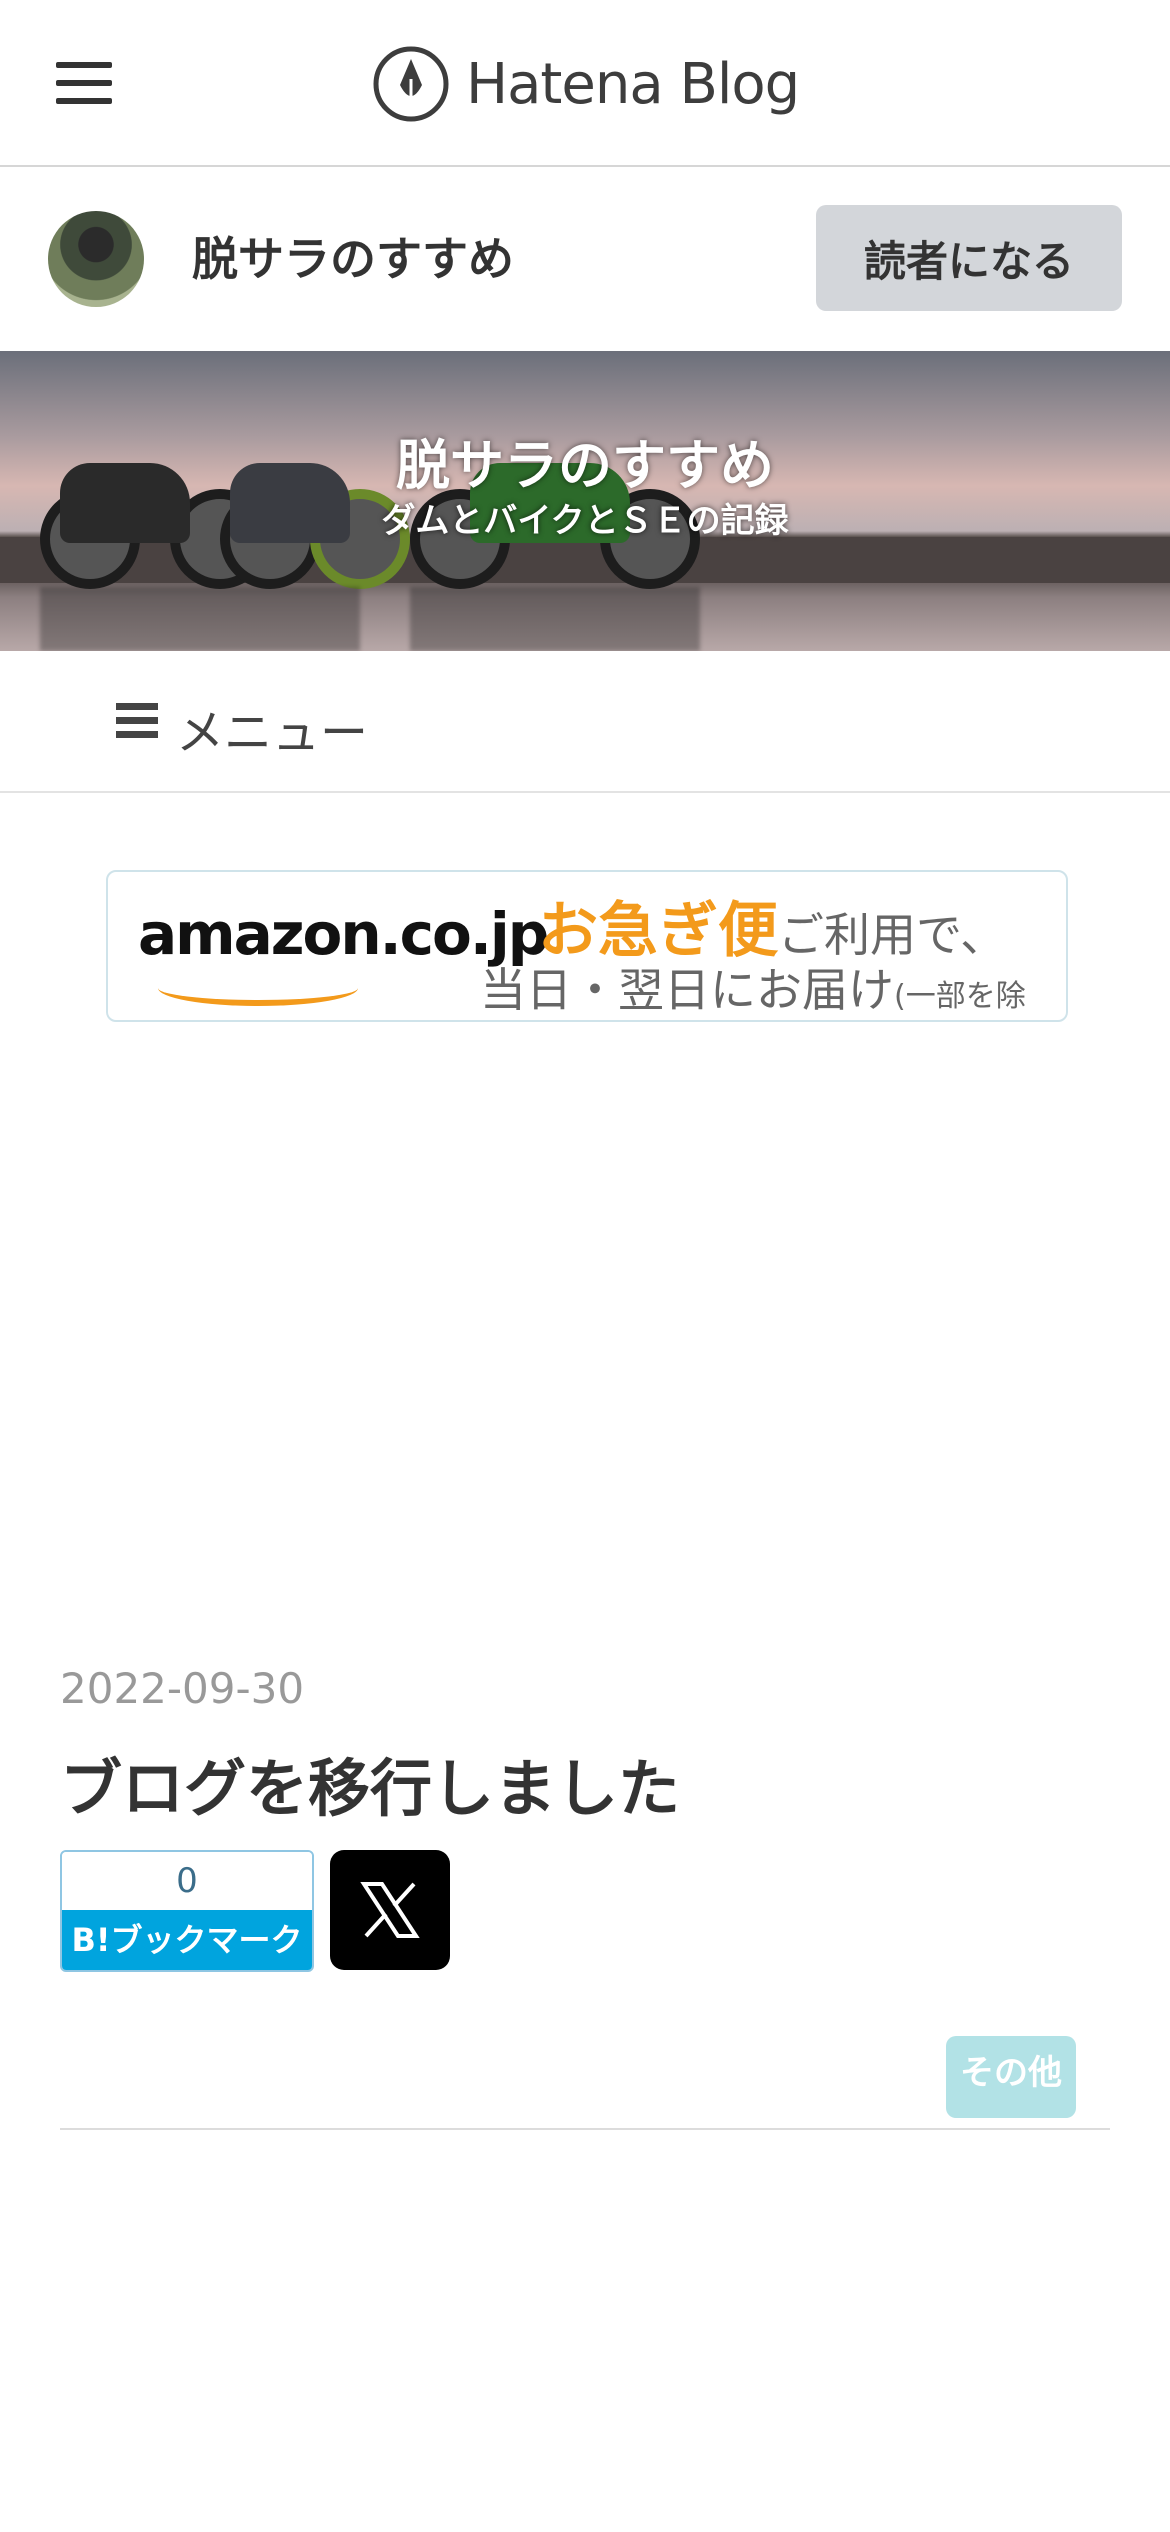  Describe the element at coordinates (258, 988) in the screenshot. I see `amazon-smile-icon` at that location.